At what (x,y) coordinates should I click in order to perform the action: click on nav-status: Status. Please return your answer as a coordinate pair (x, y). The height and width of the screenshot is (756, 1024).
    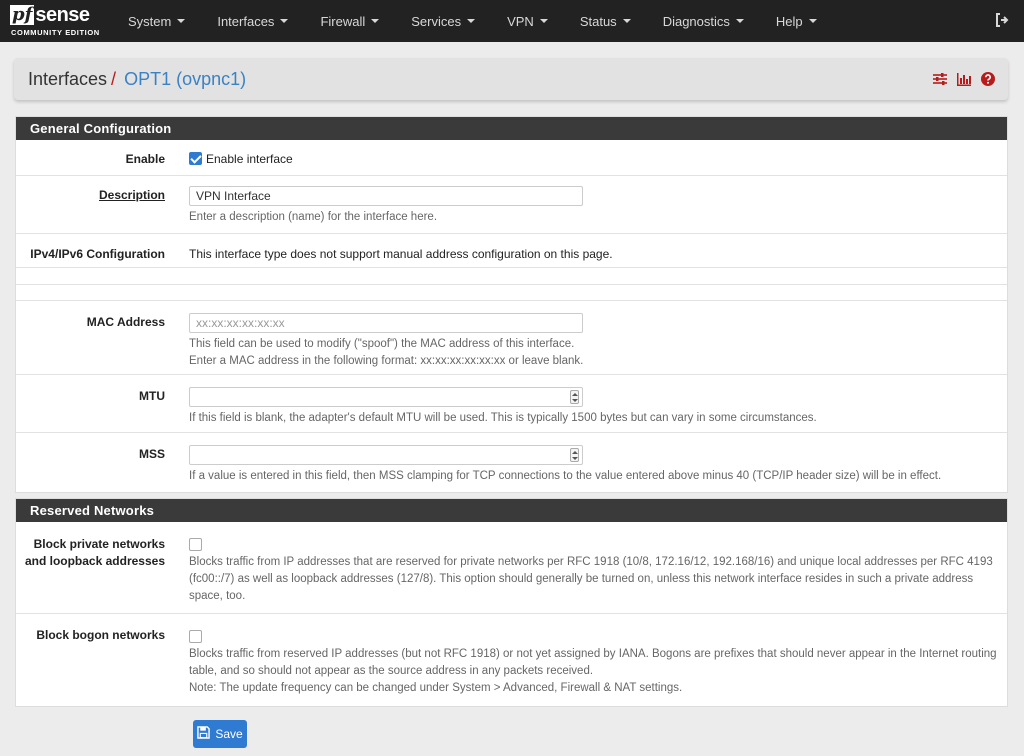
    Looking at the image, I should click on (605, 21).